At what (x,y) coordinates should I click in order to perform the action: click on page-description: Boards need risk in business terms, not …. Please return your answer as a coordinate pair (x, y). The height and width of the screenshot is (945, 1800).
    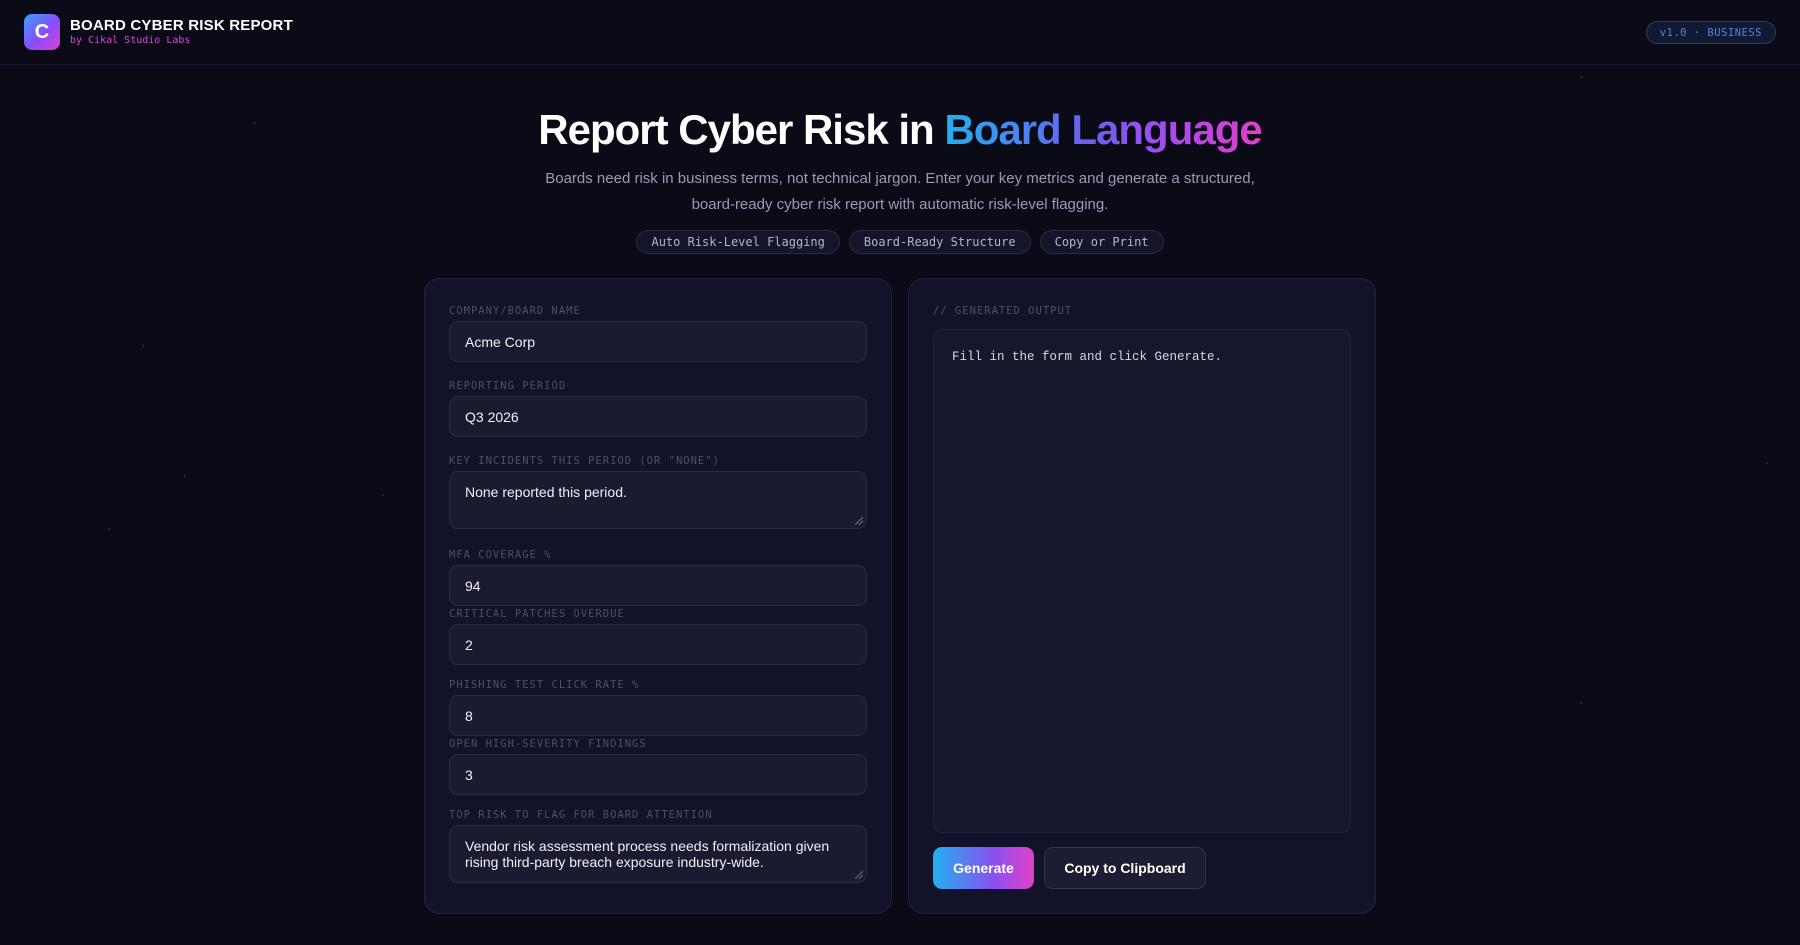
    Looking at the image, I should click on (900, 192).